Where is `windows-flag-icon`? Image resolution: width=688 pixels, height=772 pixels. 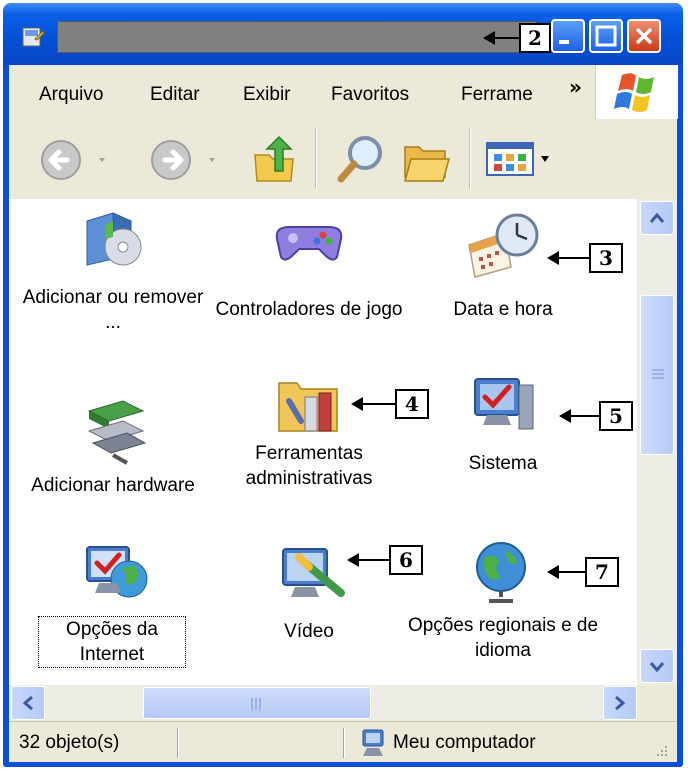 windows-flag-icon is located at coordinates (634, 92).